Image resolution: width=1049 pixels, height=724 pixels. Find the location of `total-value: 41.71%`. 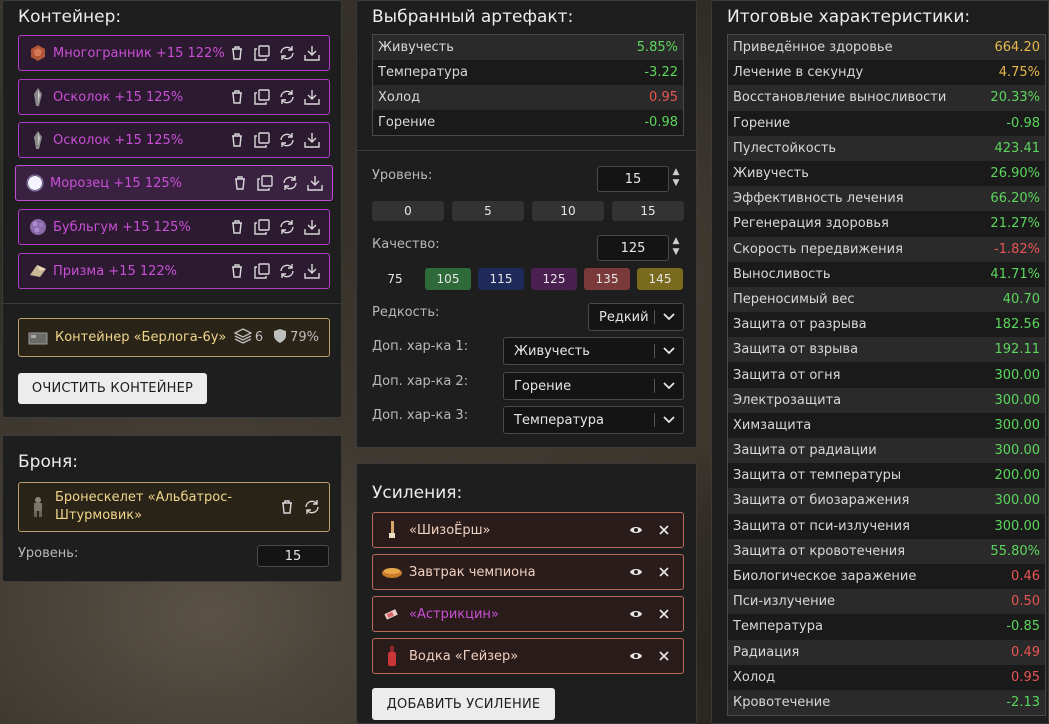

total-value: 41.71% is located at coordinates (1015, 274).